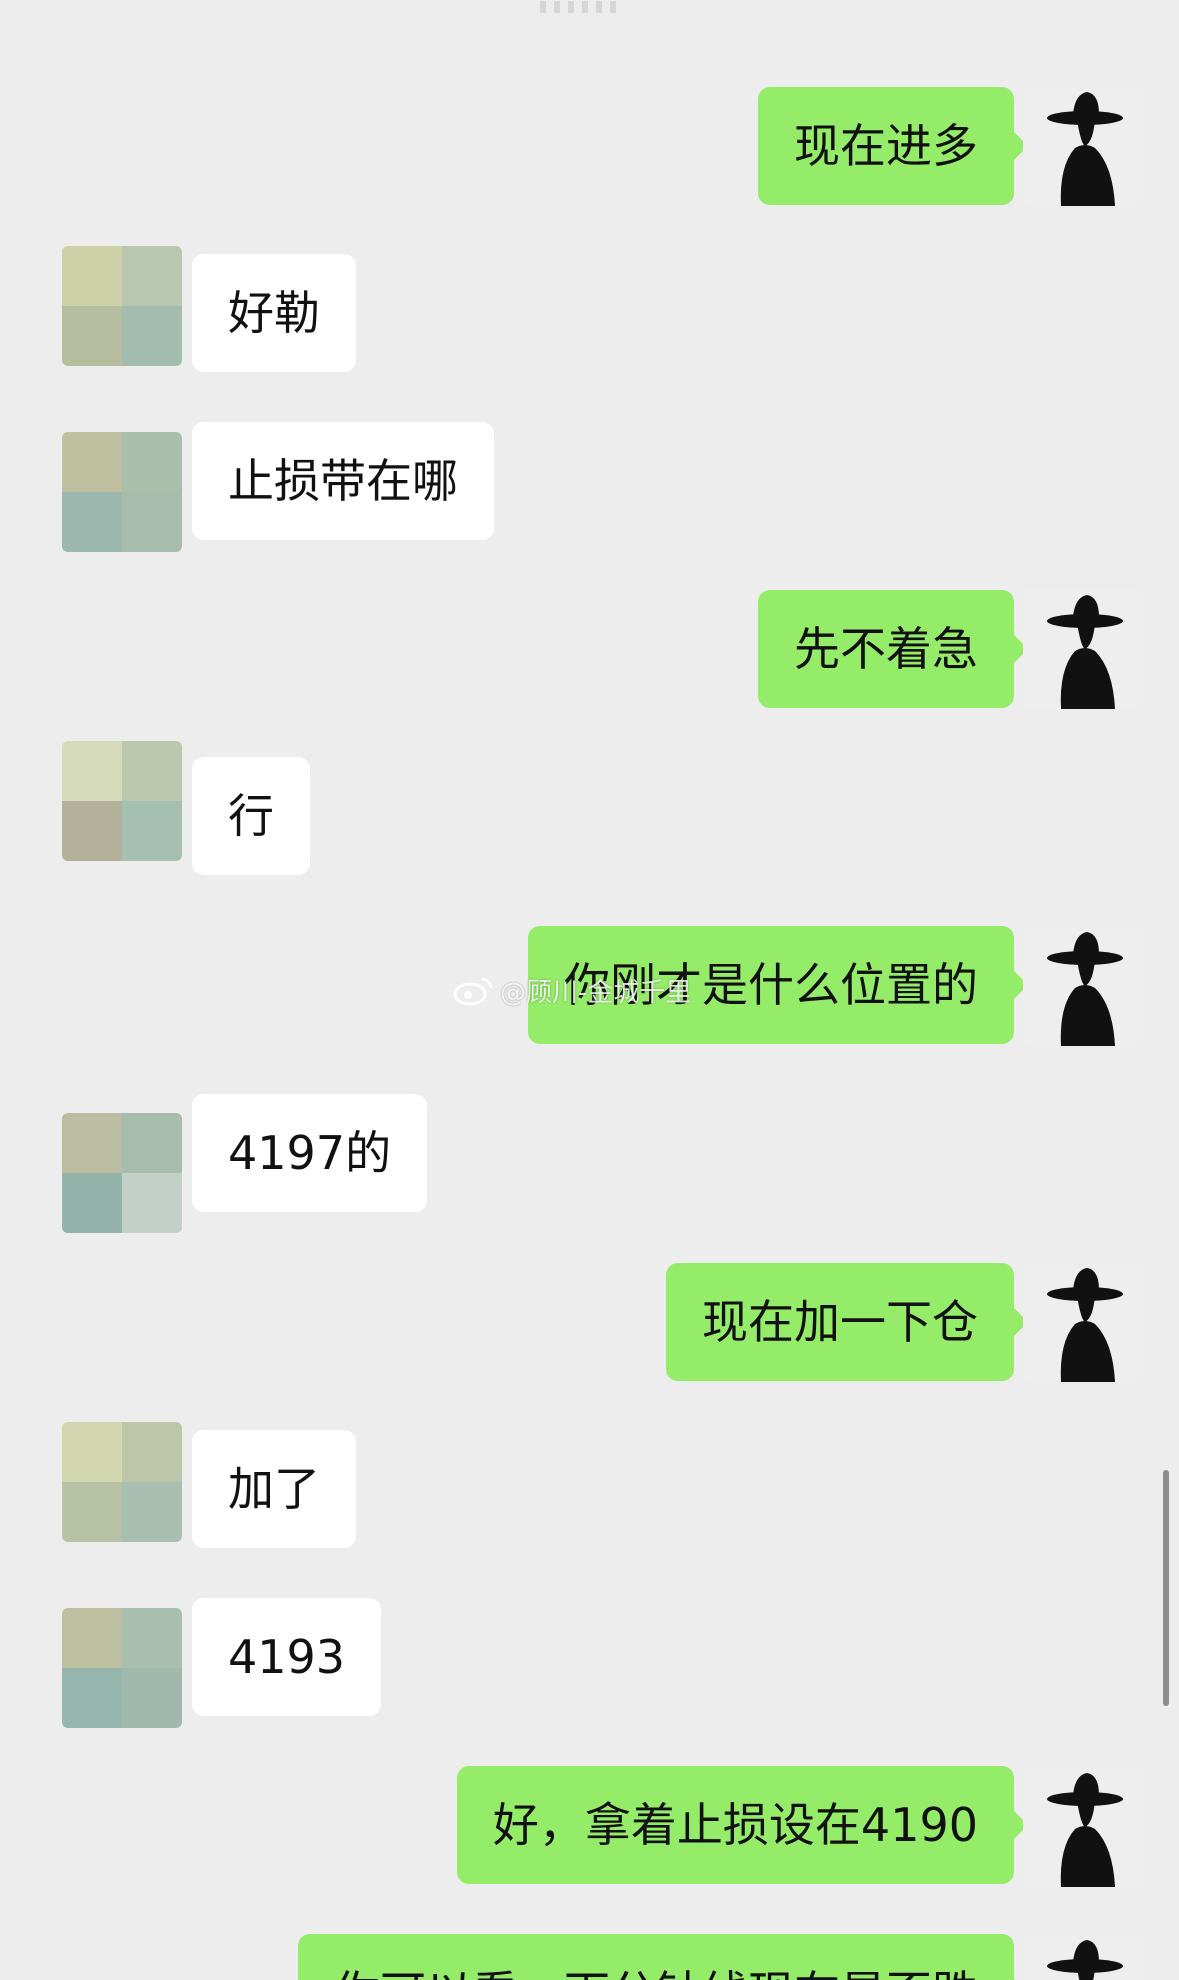 This screenshot has height=1980, width=1179. What do you see at coordinates (589, 649) in the screenshot?
I see `message-row: 先不着急` at bounding box center [589, 649].